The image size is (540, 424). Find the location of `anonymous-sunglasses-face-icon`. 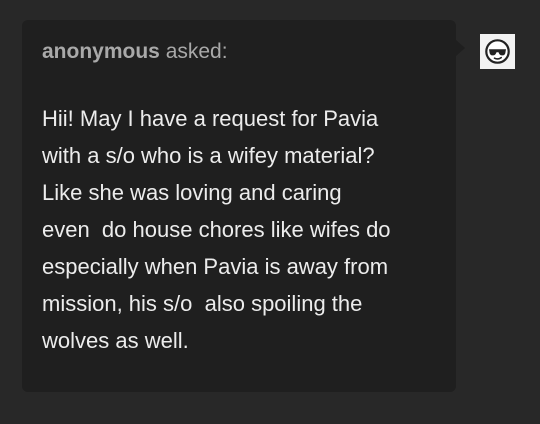

anonymous-sunglasses-face-icon is located at coordinates (497, 51).